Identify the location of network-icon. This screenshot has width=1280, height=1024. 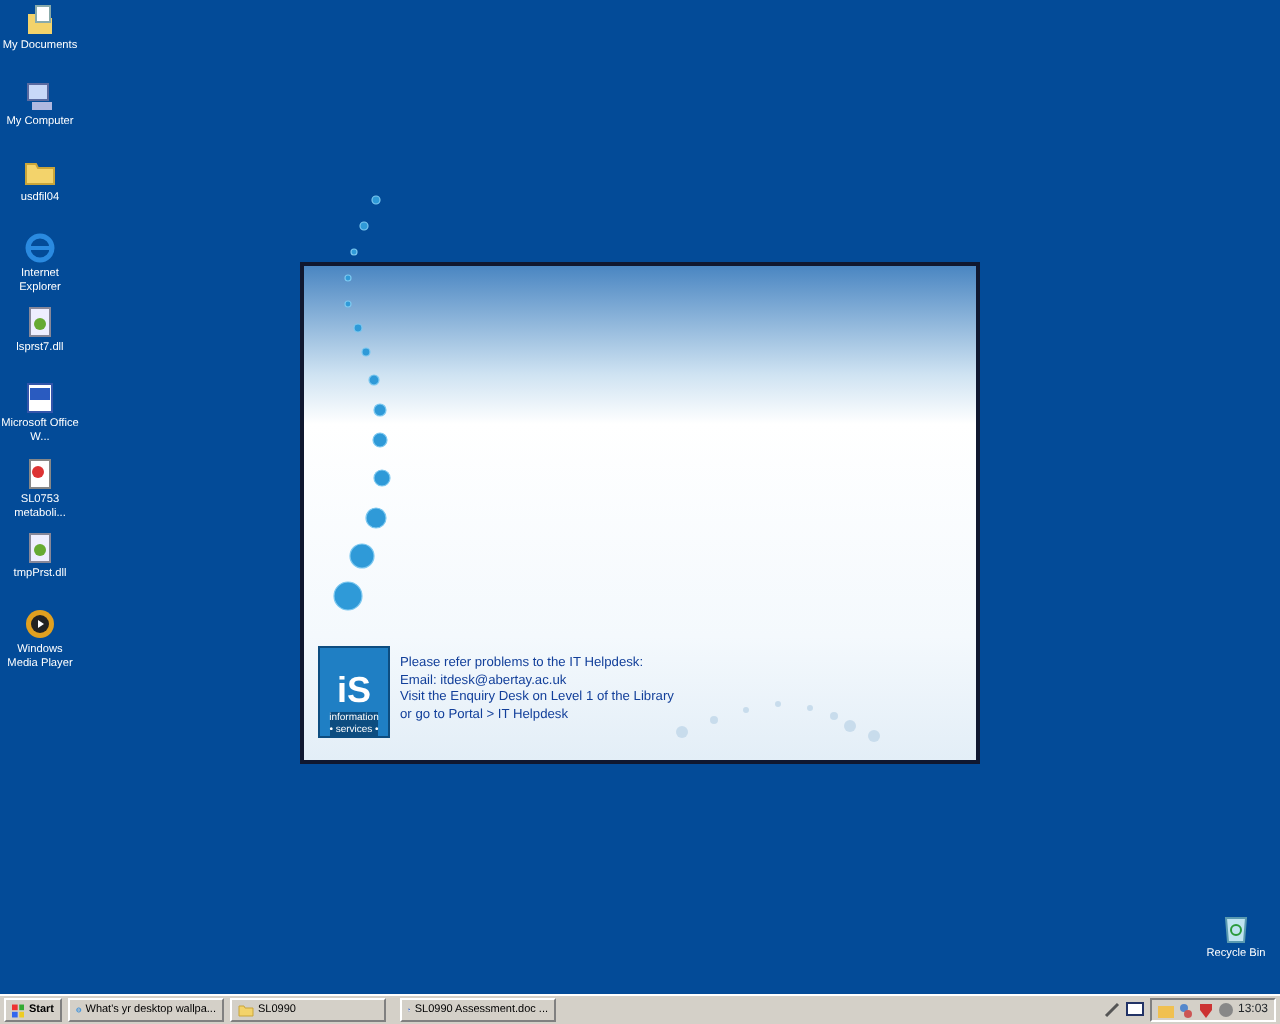
(1185, 1010).